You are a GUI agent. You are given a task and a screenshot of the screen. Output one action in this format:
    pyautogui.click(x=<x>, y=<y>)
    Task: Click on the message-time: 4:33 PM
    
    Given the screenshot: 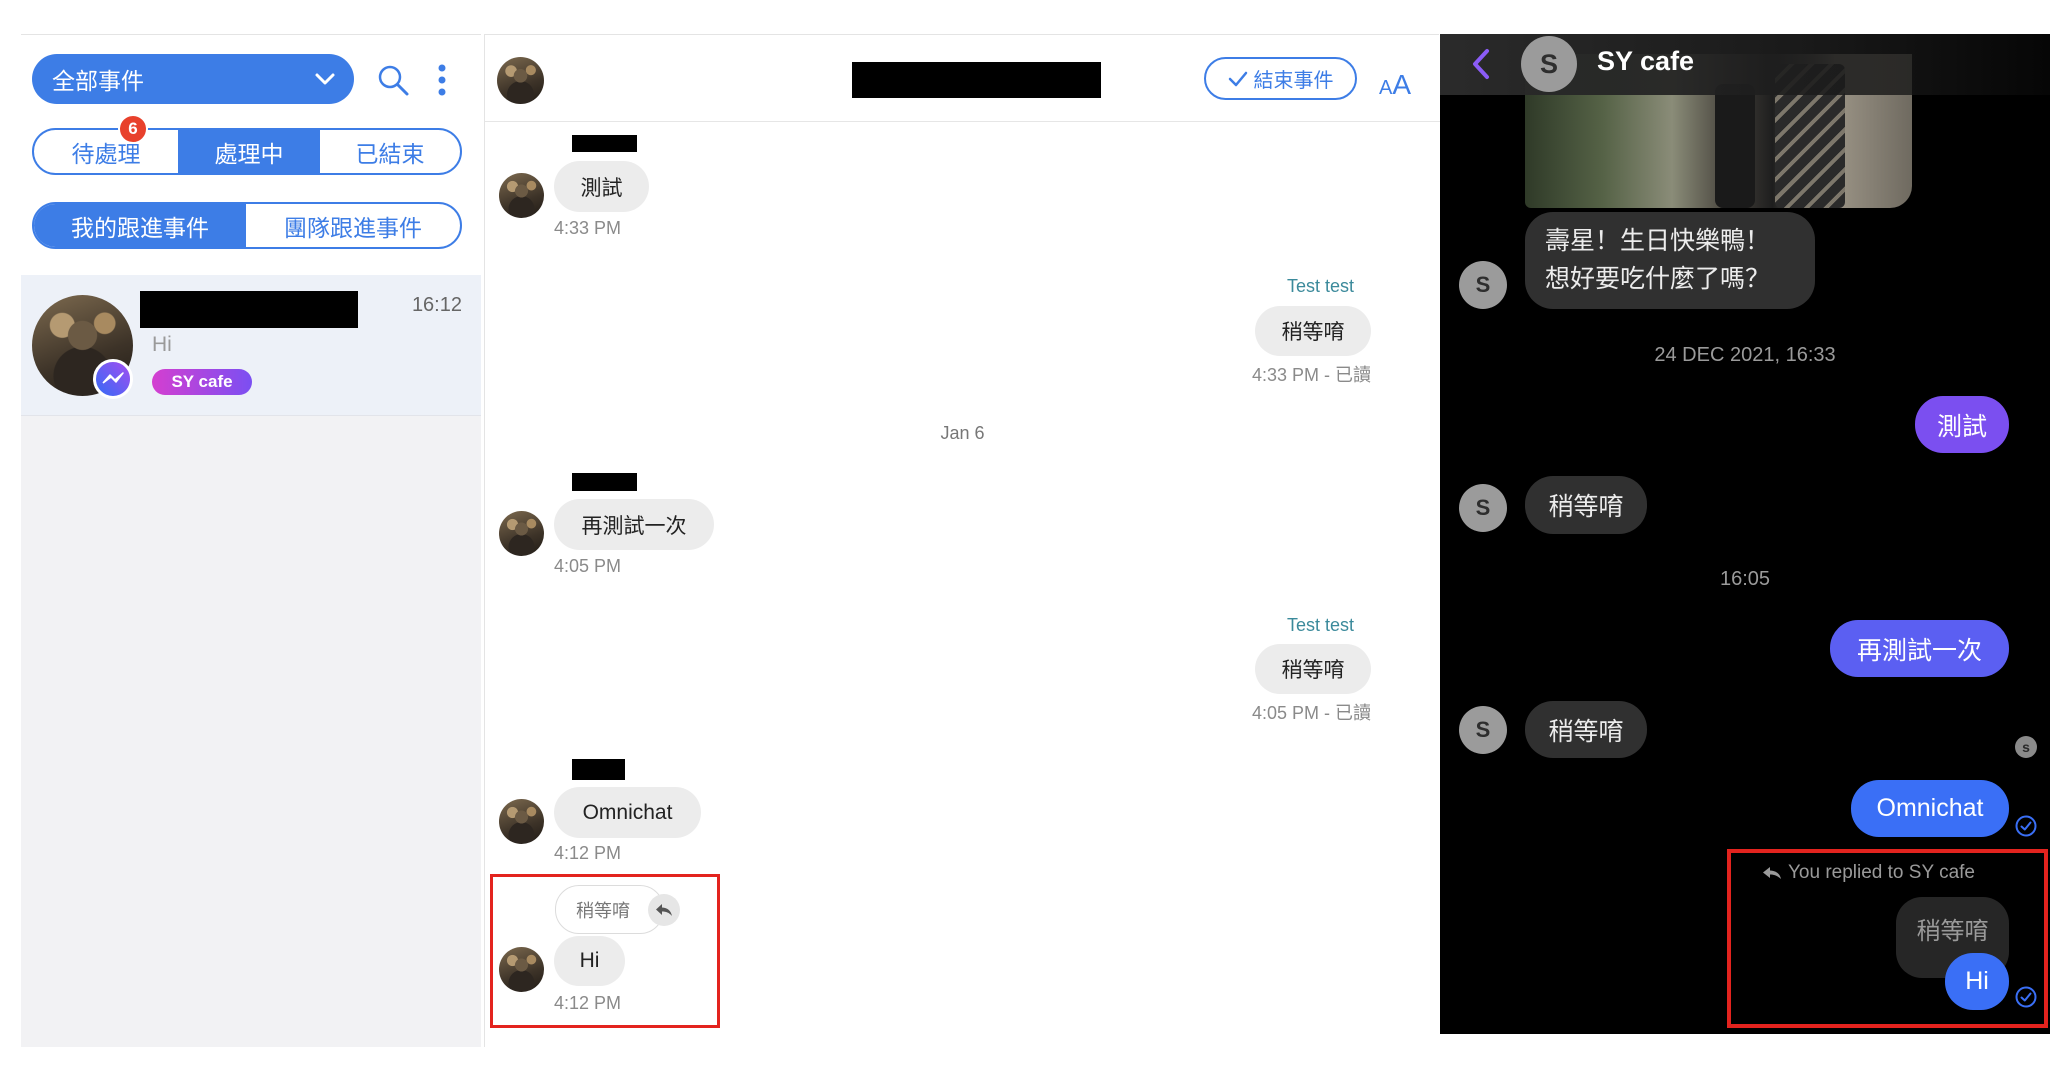 What is the action you would take?
    pyautogui.click(x=588, y=228)
    